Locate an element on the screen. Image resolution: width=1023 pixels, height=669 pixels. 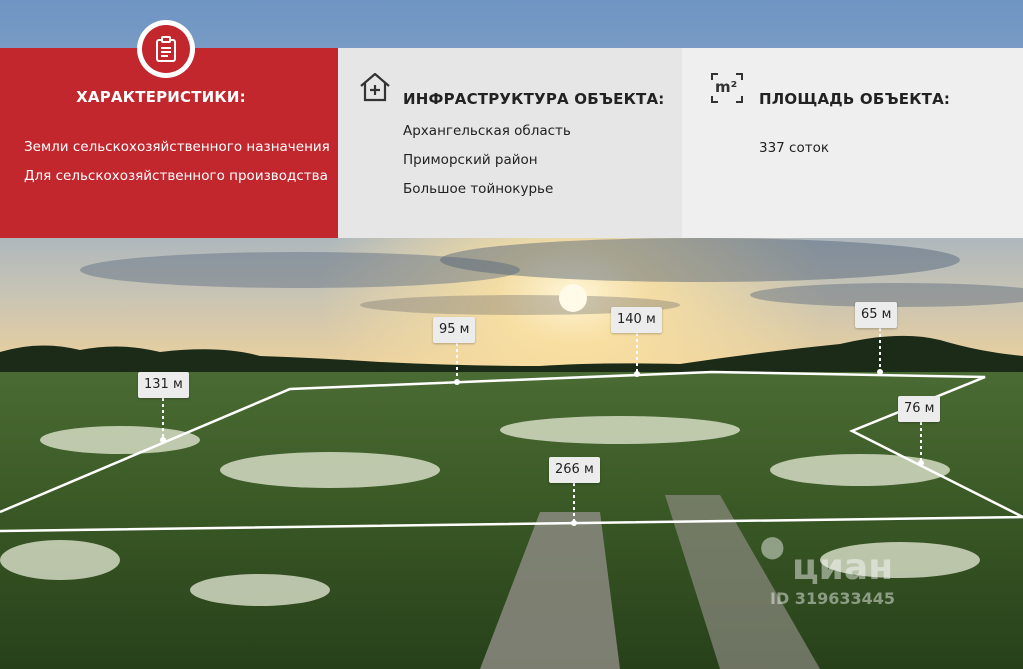
dimension-label: 266 м is located at coordinates (574, 470).